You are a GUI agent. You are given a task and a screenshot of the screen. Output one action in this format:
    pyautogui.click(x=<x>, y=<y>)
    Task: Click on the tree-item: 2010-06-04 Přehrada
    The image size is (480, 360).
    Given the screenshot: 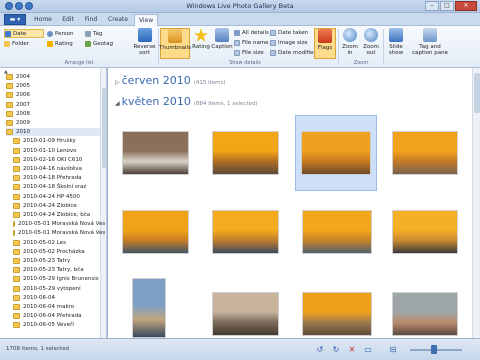 What is the action you would take?
    pyautogui.click(x=56, y=316)
    